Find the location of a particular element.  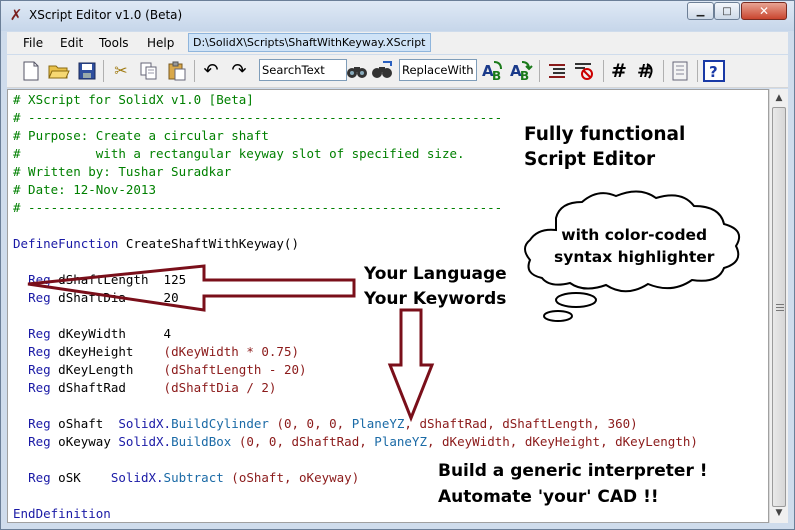

close-icon: ✕ is located at coordinates (764, 11).